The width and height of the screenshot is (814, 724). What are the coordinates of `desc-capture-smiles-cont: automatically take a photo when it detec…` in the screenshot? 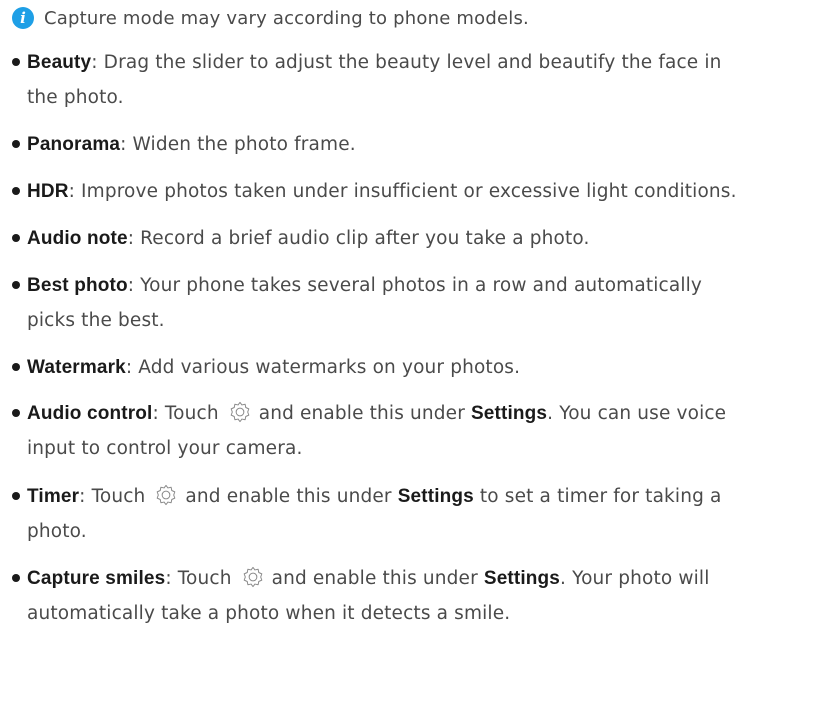 It's located at (269, 613).